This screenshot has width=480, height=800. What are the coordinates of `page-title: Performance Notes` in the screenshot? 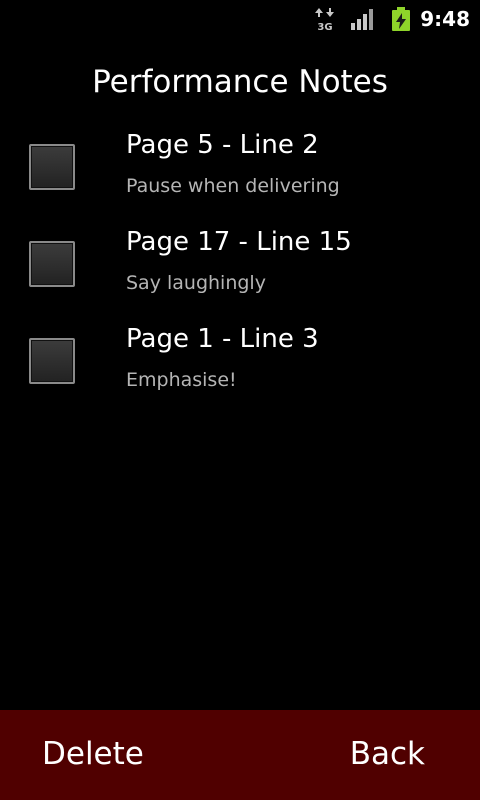 It's located at (240, 82).